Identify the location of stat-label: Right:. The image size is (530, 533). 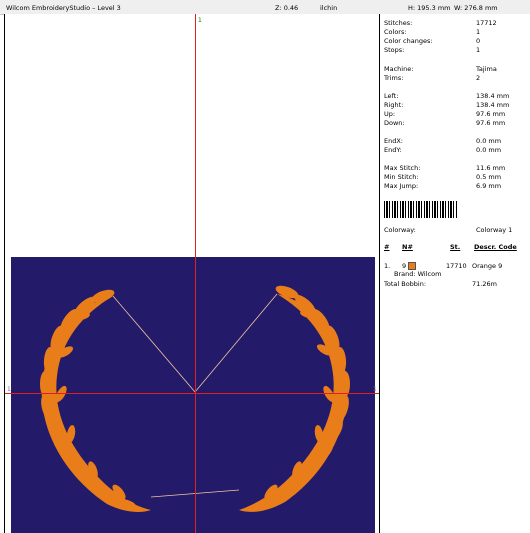
(394, 105).